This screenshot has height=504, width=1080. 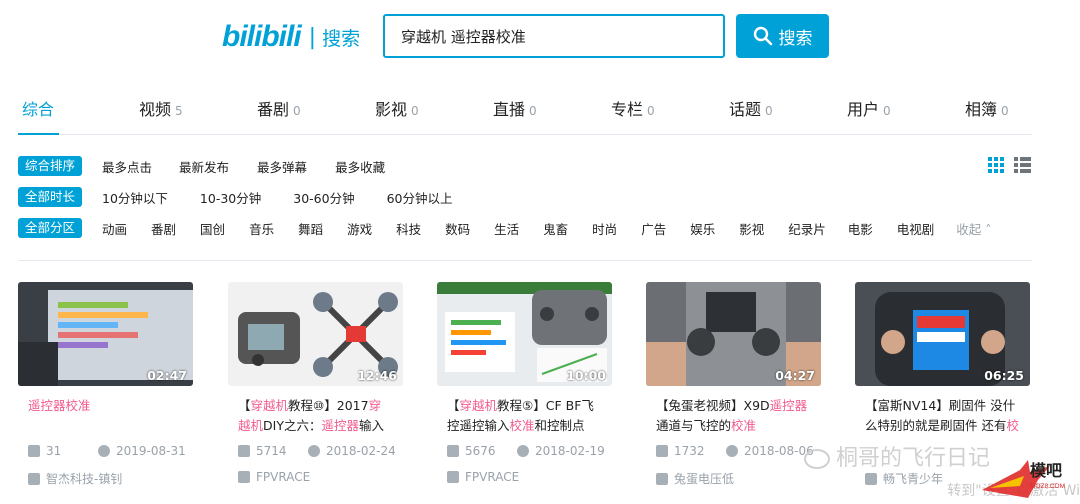 What do you see at coordinates (733, 334) in the screenshot?
I see `video-thumbnail: 04:27` at bounding box center [733, 334].